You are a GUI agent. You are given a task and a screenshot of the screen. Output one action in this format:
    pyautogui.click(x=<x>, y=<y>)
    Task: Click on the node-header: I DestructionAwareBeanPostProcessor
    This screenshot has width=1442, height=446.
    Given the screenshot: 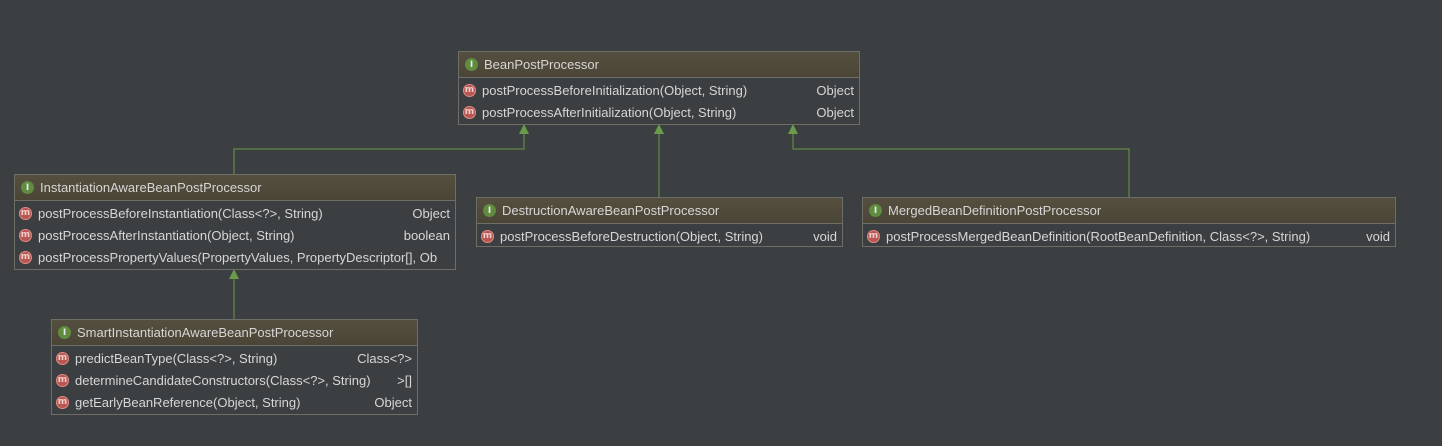 What is the action you would take?
    pyautogui.click(x=659, y=211)
    